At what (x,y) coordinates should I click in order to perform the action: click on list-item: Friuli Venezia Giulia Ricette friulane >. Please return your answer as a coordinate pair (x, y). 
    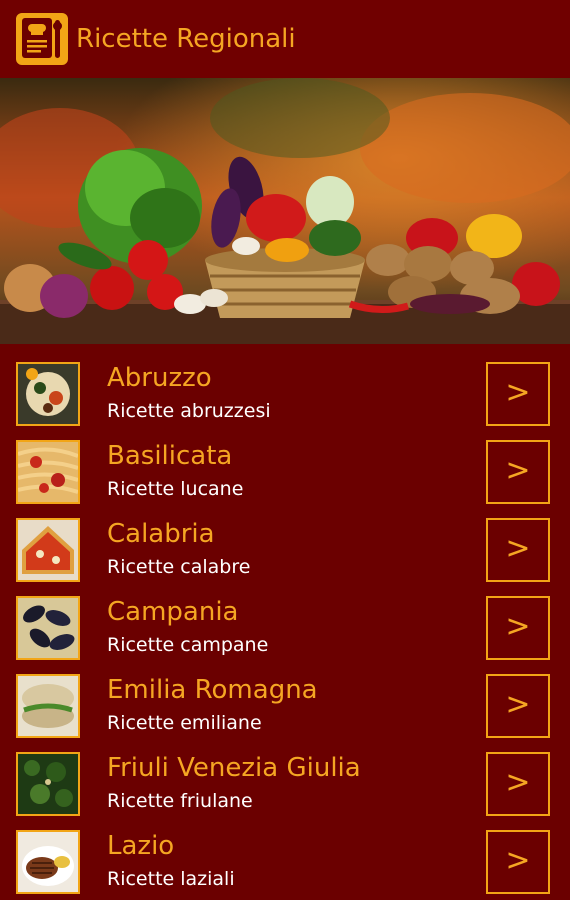
    Looking at the image, I should click on (285, 775).